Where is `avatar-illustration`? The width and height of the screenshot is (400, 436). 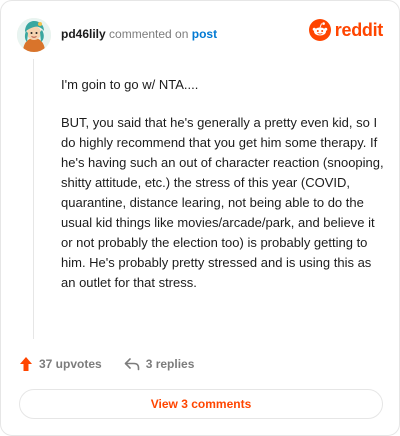 avatar-illustration is located at coordinates (34, 35).